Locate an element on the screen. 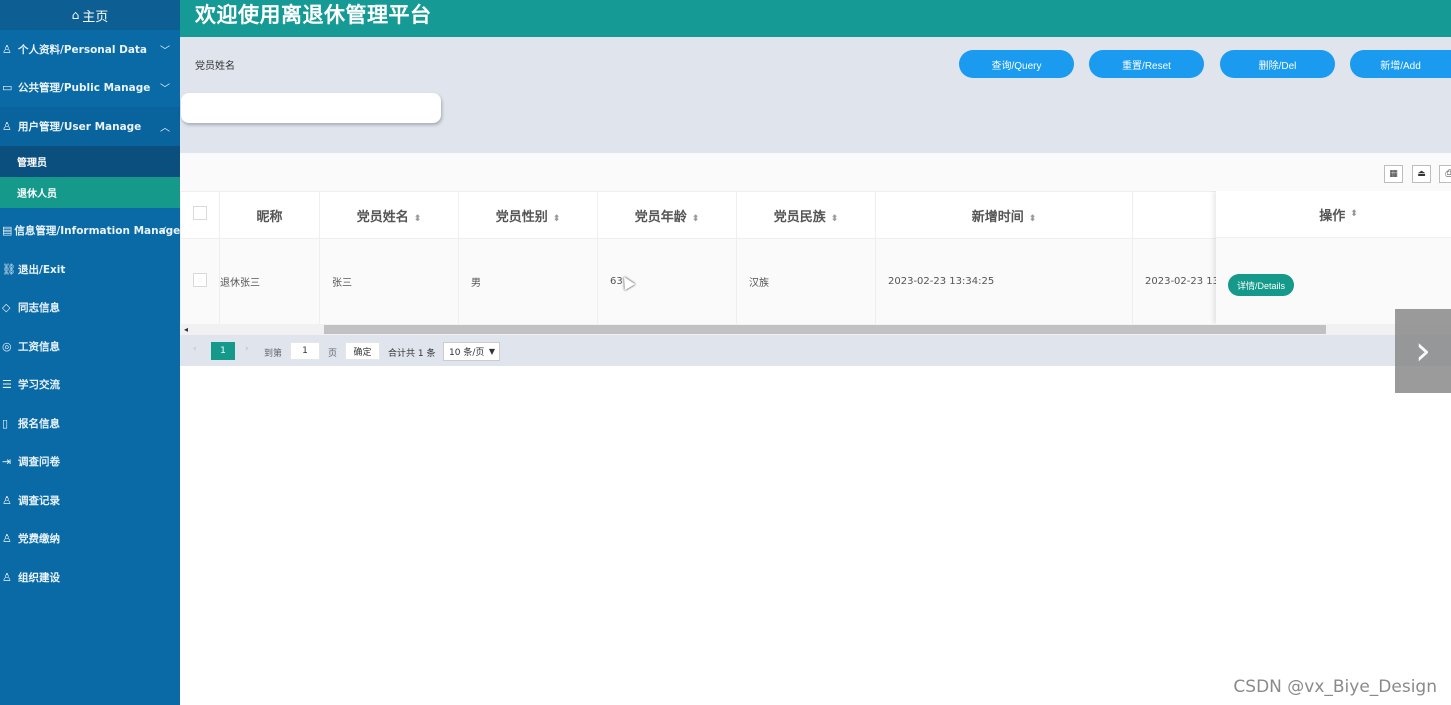  row-checkbox is located at coordinates (200, 280).